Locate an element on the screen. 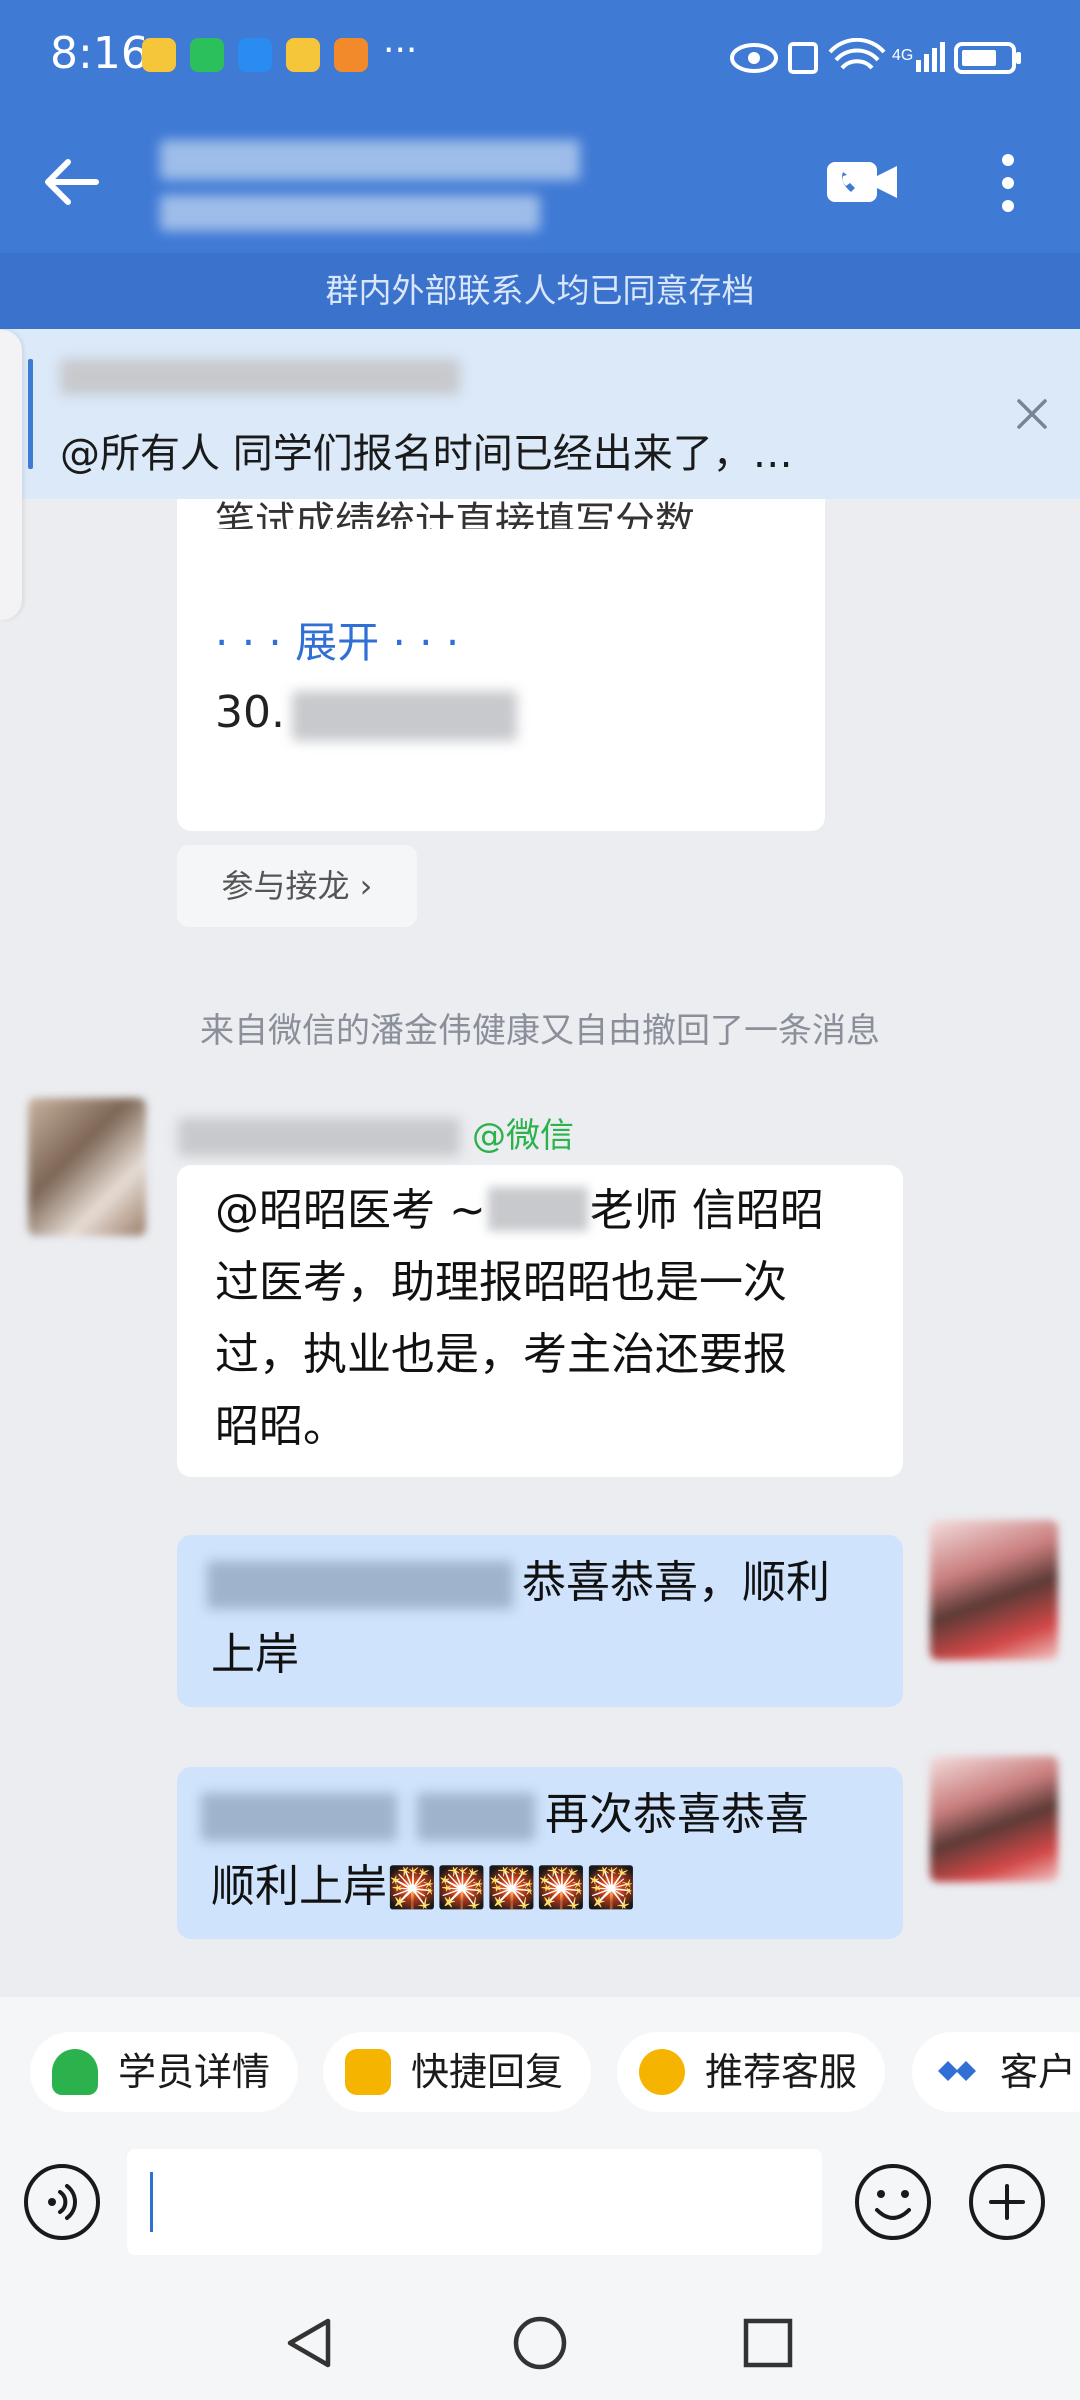  fireworks-emoji: 🎇🎇🎇🎇🎇 is located at coordinates (512, 1888).